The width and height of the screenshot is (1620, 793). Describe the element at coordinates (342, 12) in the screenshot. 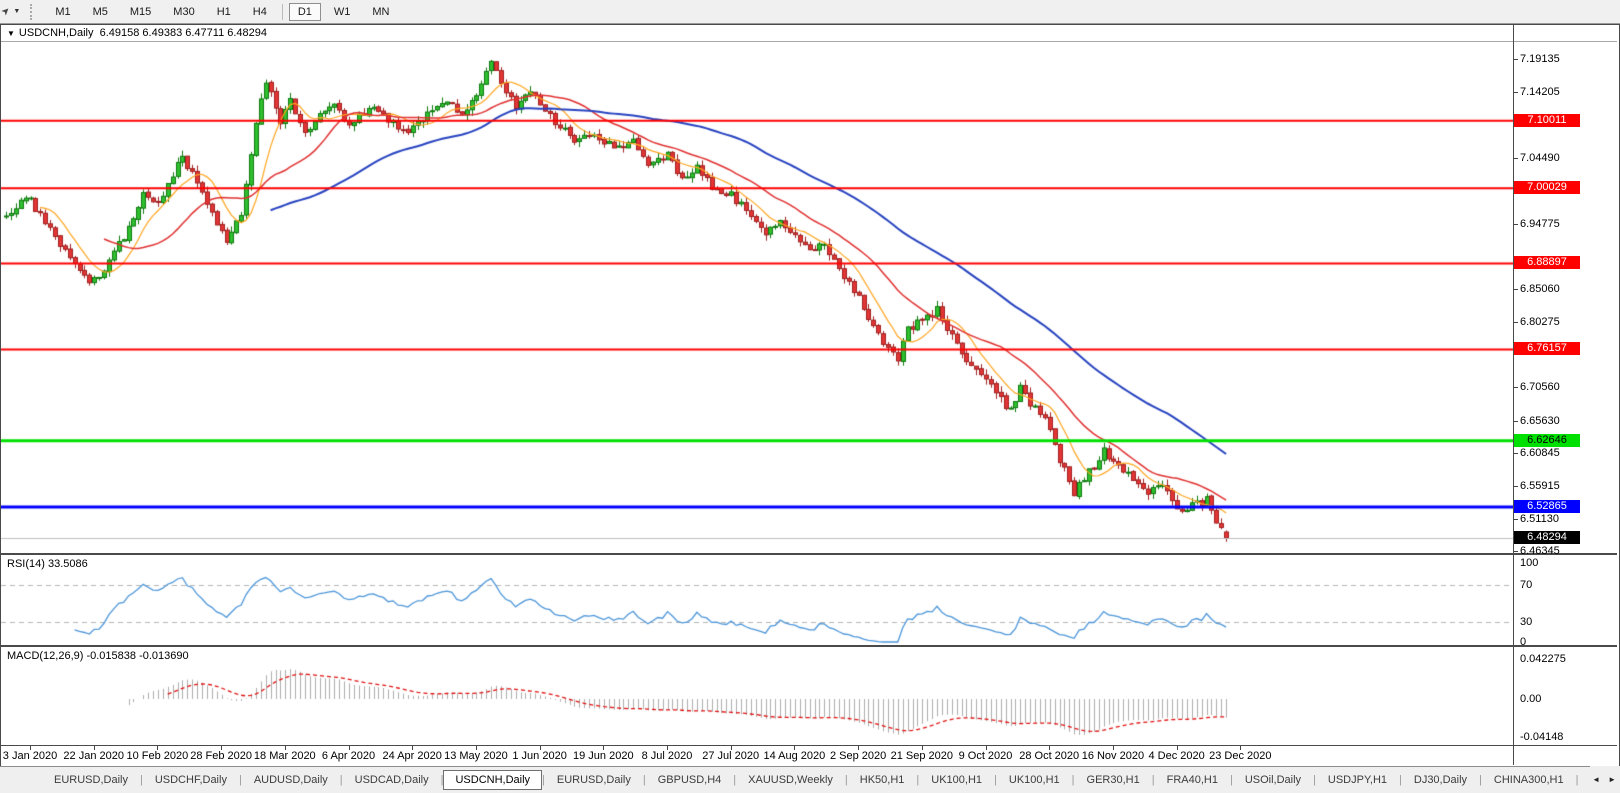

I see `timeframe-button-w1: W1` at that location.